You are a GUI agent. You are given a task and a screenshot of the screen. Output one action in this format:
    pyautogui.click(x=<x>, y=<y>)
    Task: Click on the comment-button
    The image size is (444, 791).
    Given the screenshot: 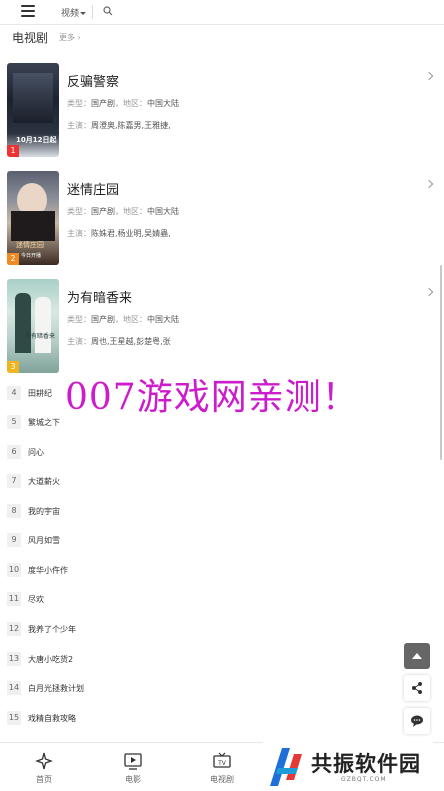 What is the action you would take?
    pyautogui.click(x=417, y=721)
    